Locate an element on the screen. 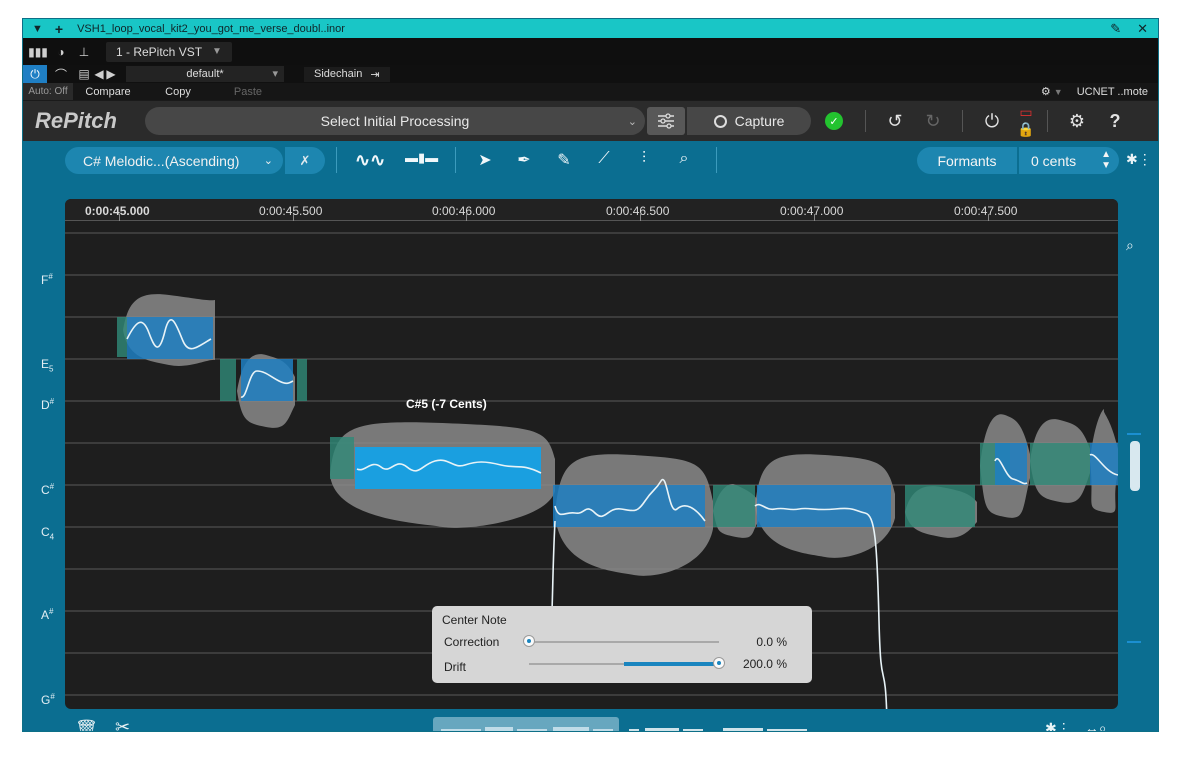 Image resolution: width=1181 pixels, height=758 pixels. settings-gear-icon: ⚙ is located at coordinates (1077, 121).